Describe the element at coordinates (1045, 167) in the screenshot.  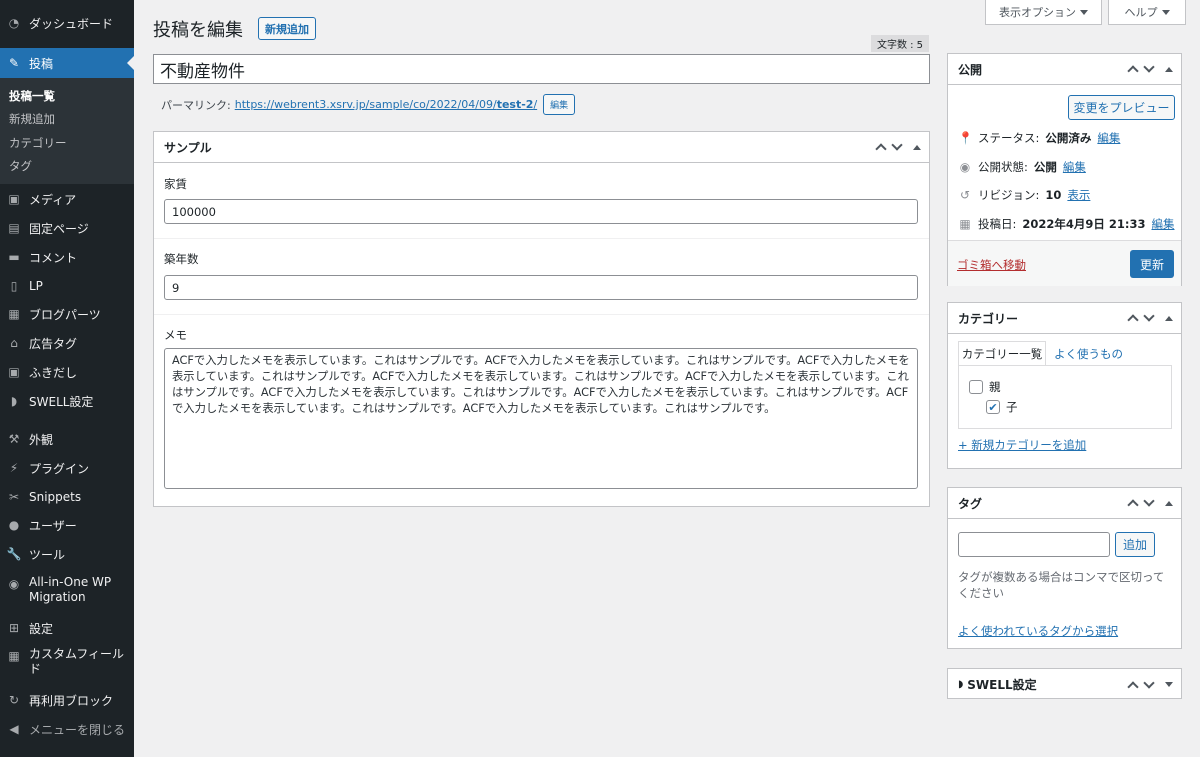
I see `visibility-value: 公開` at that location.